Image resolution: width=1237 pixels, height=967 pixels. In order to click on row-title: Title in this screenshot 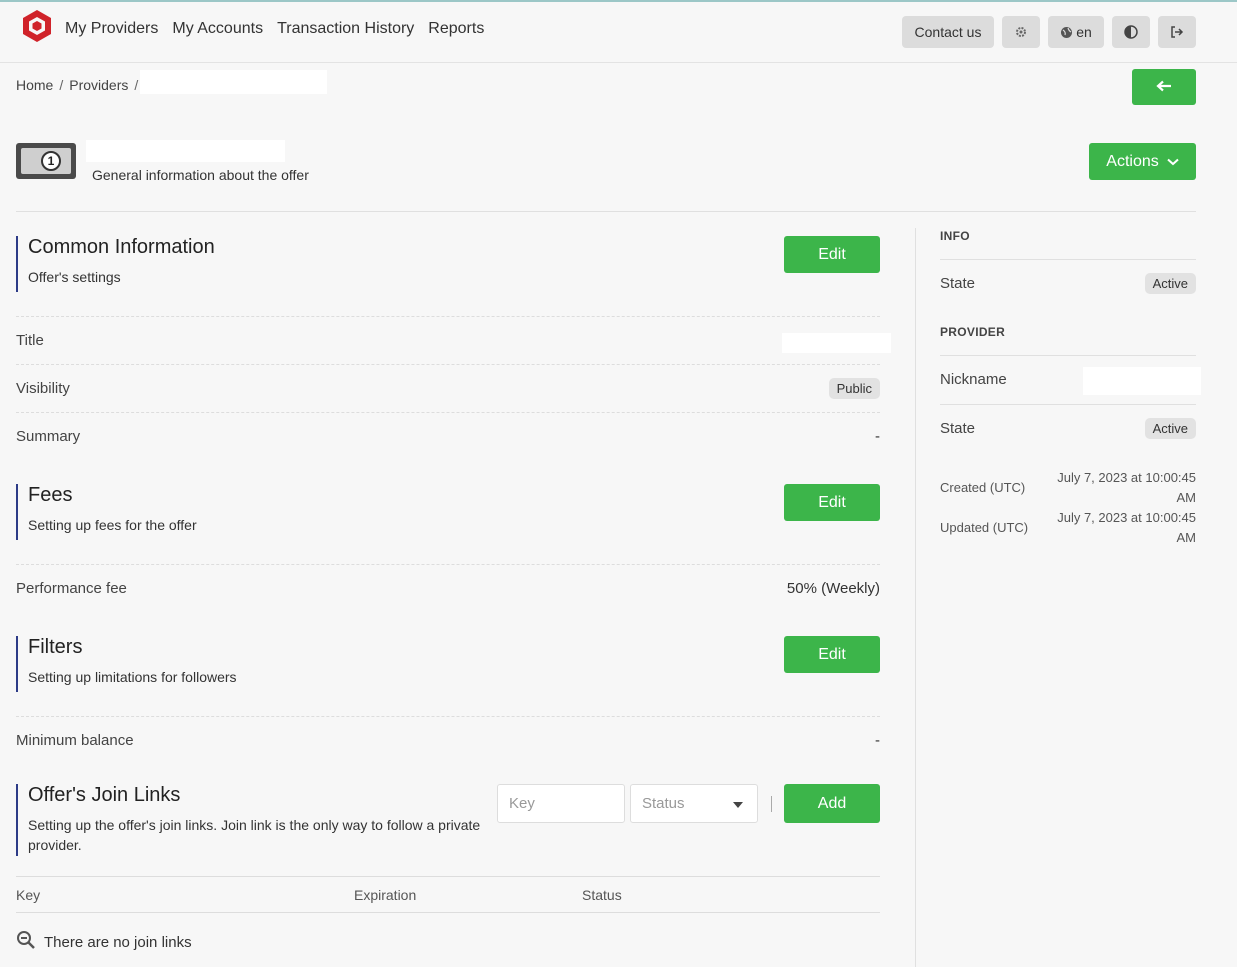, I will do `click(448, 340)`.